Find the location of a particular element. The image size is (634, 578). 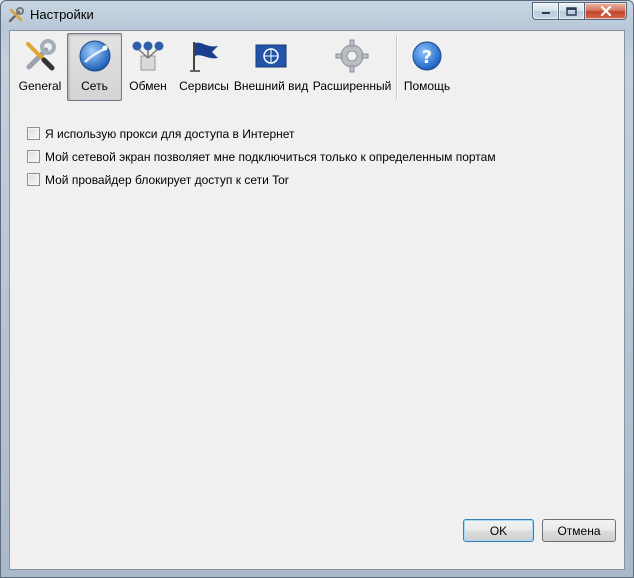

tab-label: Внешний вид is located at coordinates (271, 86).